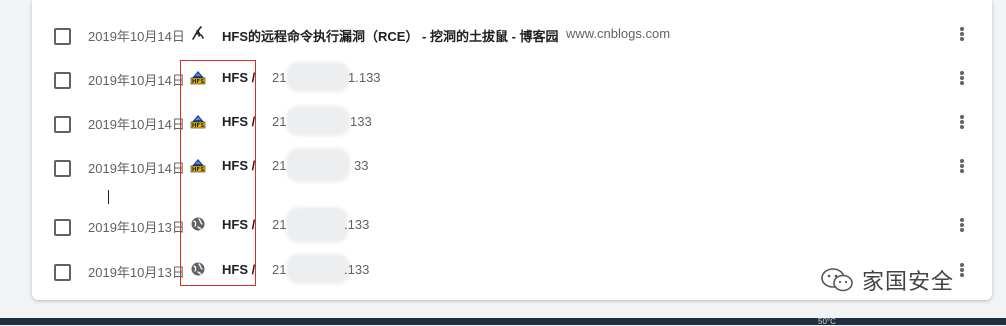 This screenshot has width=1006, height=326. I want to click on taskbar-temperature: 50°C, so click(827, 321).